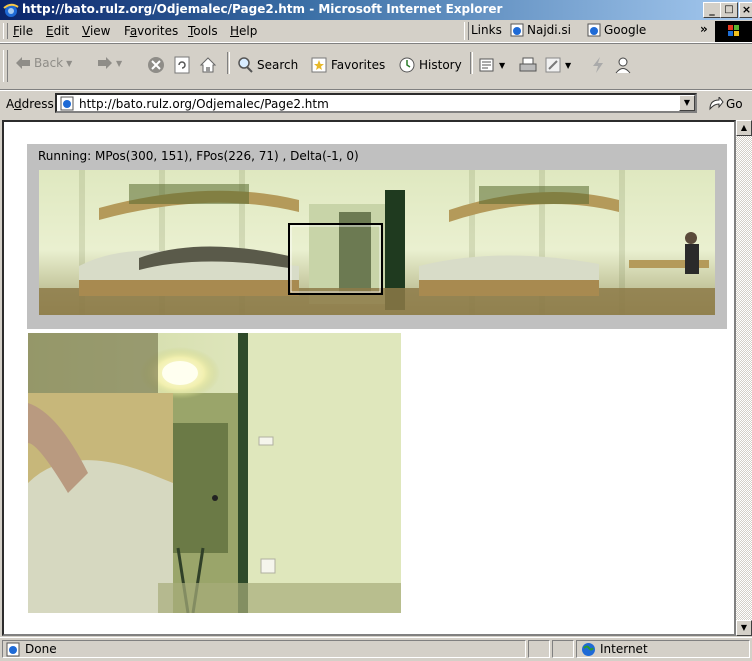 This screenshot has width=752, height=661. What do you see at coordinates (407, 65) in the screenshot?
I see `history-icon` at bounding box center [407, 65].